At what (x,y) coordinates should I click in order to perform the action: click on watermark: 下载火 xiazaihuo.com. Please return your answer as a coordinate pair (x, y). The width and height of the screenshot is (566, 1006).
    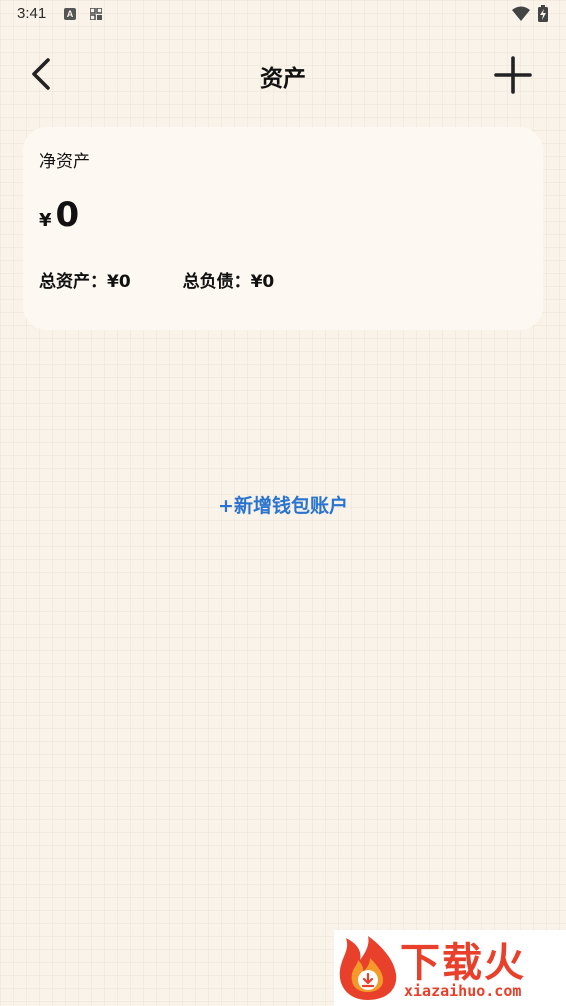
    Looking at the image, I should click on (450, 968).